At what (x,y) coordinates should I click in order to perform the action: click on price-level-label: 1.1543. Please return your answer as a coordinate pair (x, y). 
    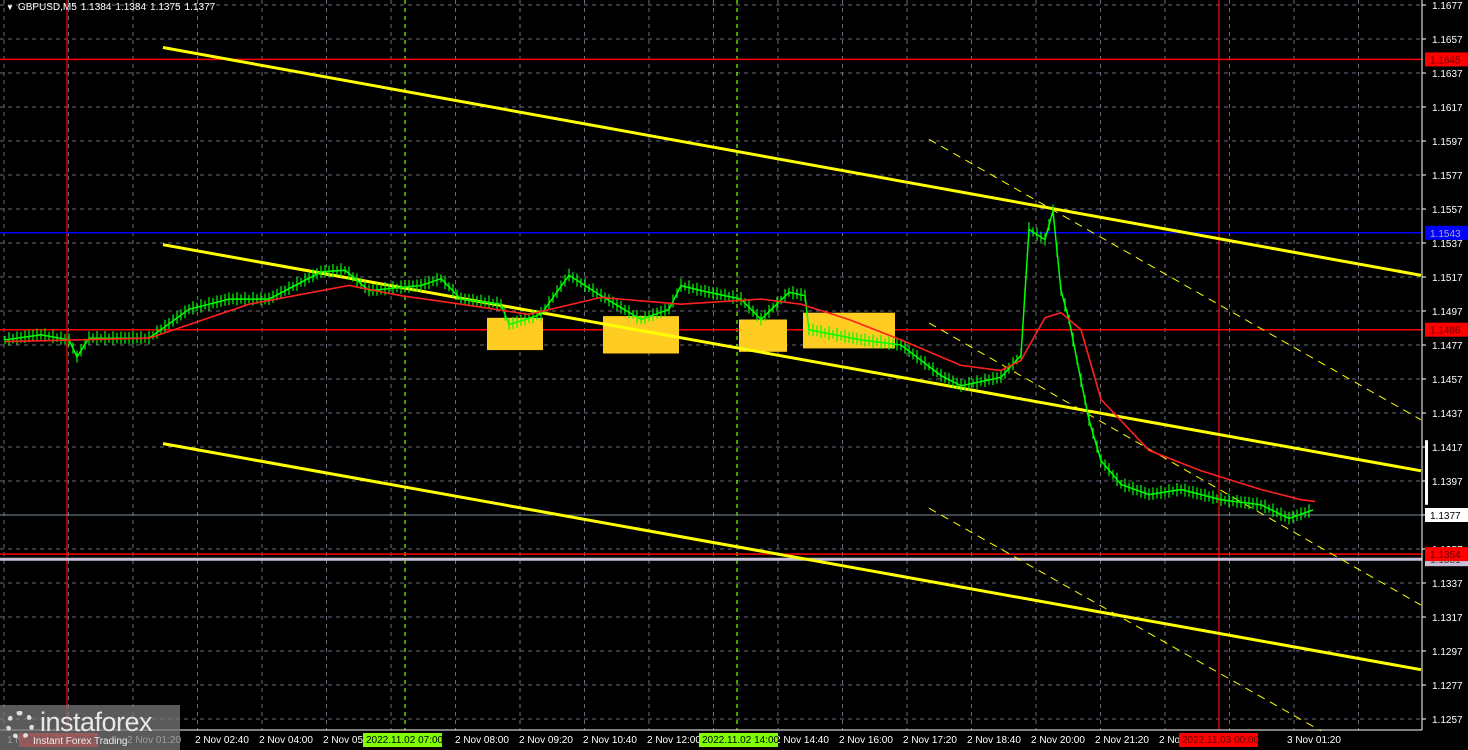
    Looking at the image, I should click on (1445, 234).